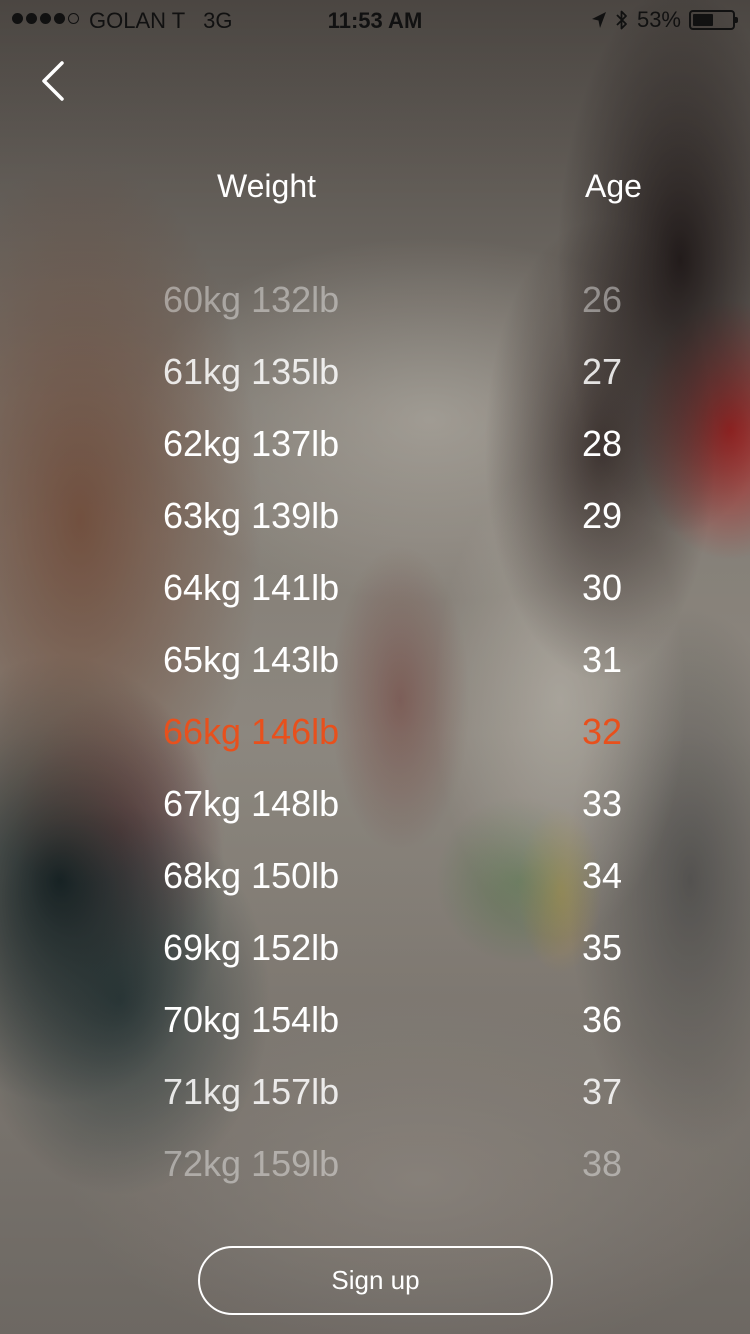 Image resolution: width=750 pixels, height=1334 pixels. Describe the element at coordinates (293, 1092) in the screenshot. I see `weight-option: 71kg 157lb` at that location.